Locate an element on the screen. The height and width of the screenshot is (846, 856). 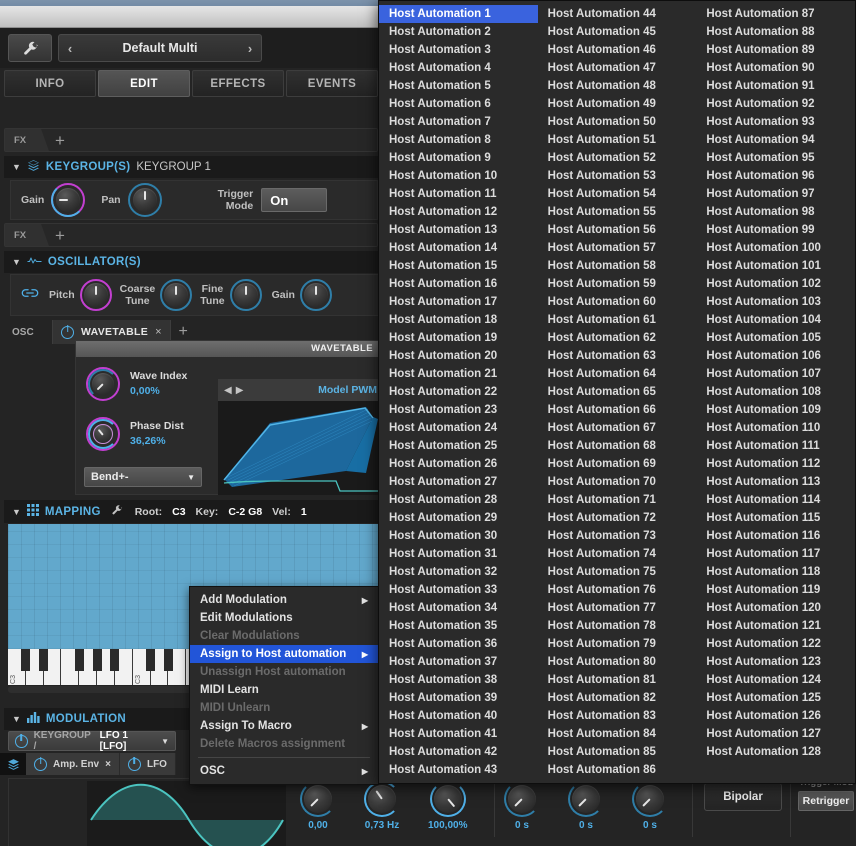
host-automation-item: Host Automation 114 is located at coordinates (775, 500).